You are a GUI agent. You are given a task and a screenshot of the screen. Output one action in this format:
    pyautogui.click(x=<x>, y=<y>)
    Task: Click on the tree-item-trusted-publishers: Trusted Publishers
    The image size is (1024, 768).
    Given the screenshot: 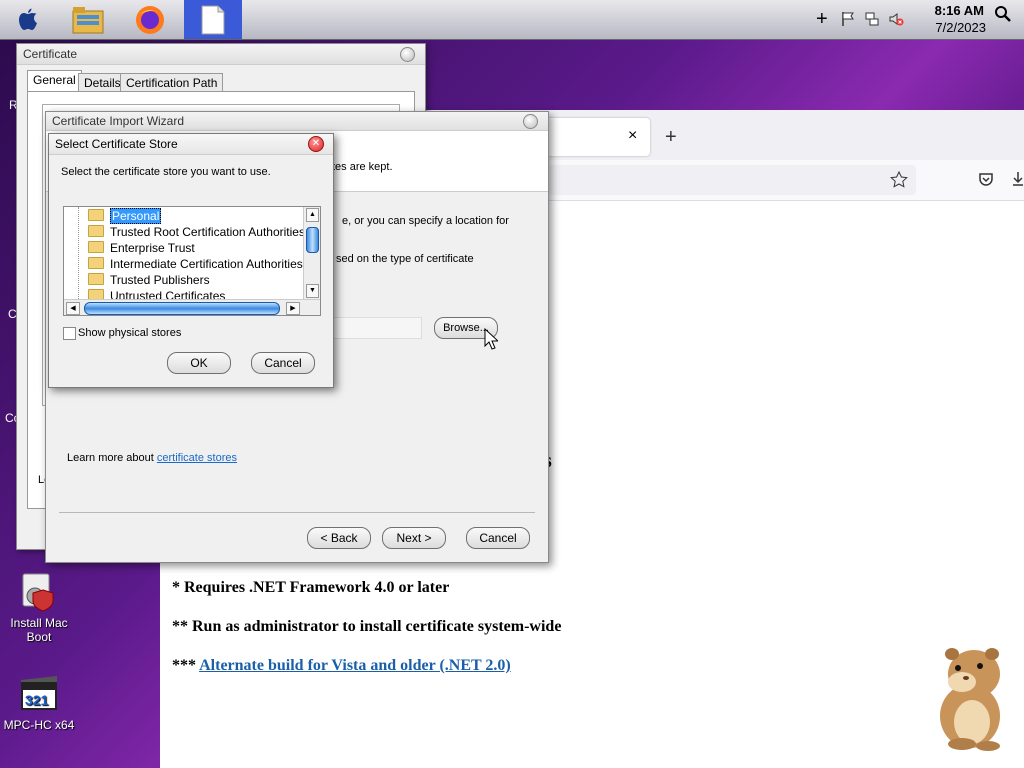 What is the action you would take?
    pyautogui.click(x=137, y=280)
    